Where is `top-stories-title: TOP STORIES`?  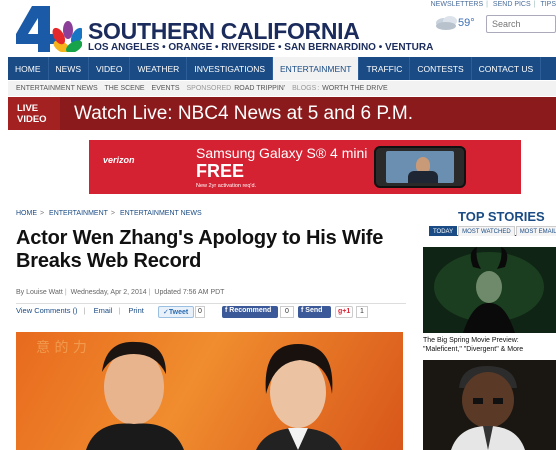 top-stories-title: TOP STORIES is located at coordinates (501, 216).